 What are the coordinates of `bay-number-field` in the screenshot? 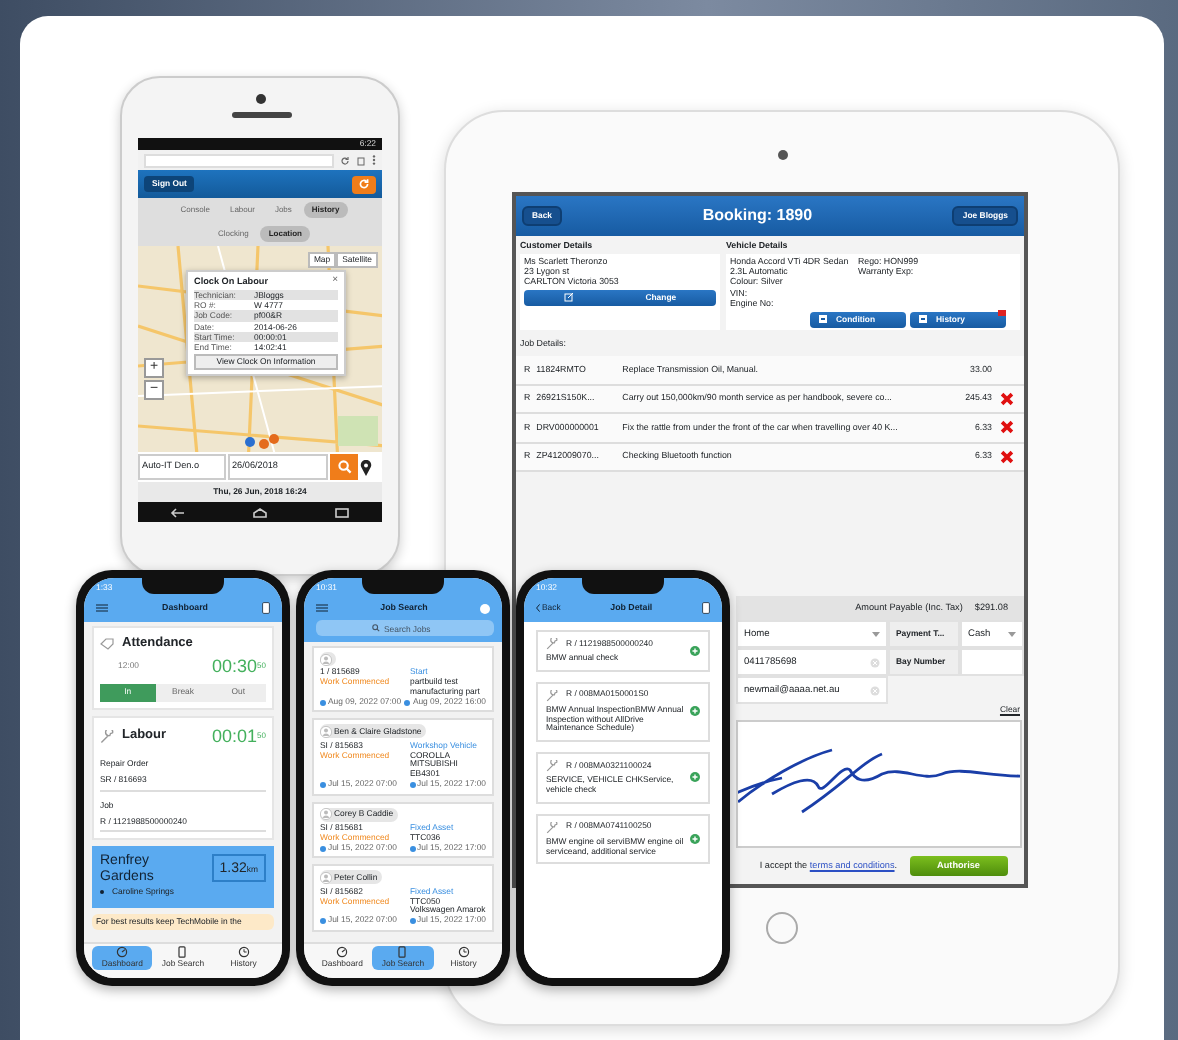 It's located at (992, 662).